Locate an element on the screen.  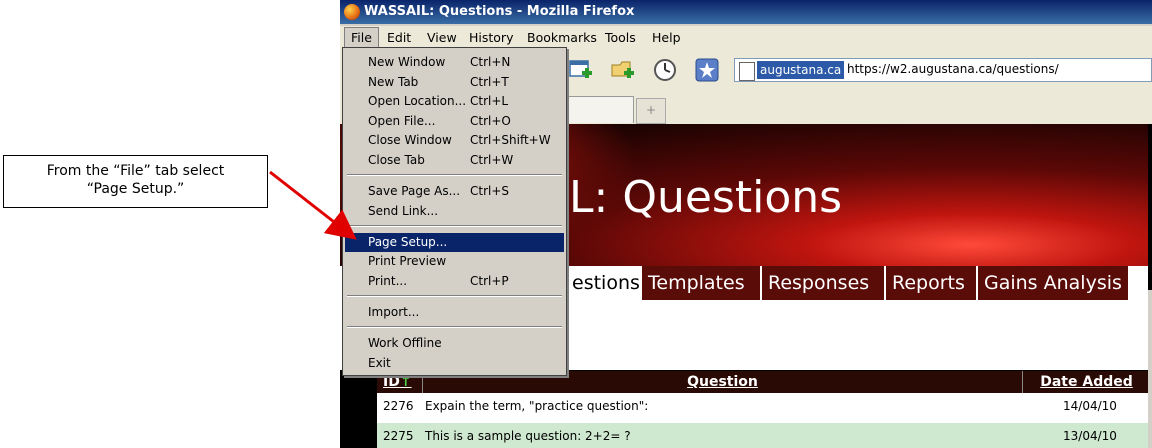
nav-tab-reports: Reports is located at coordinates (932, 283).